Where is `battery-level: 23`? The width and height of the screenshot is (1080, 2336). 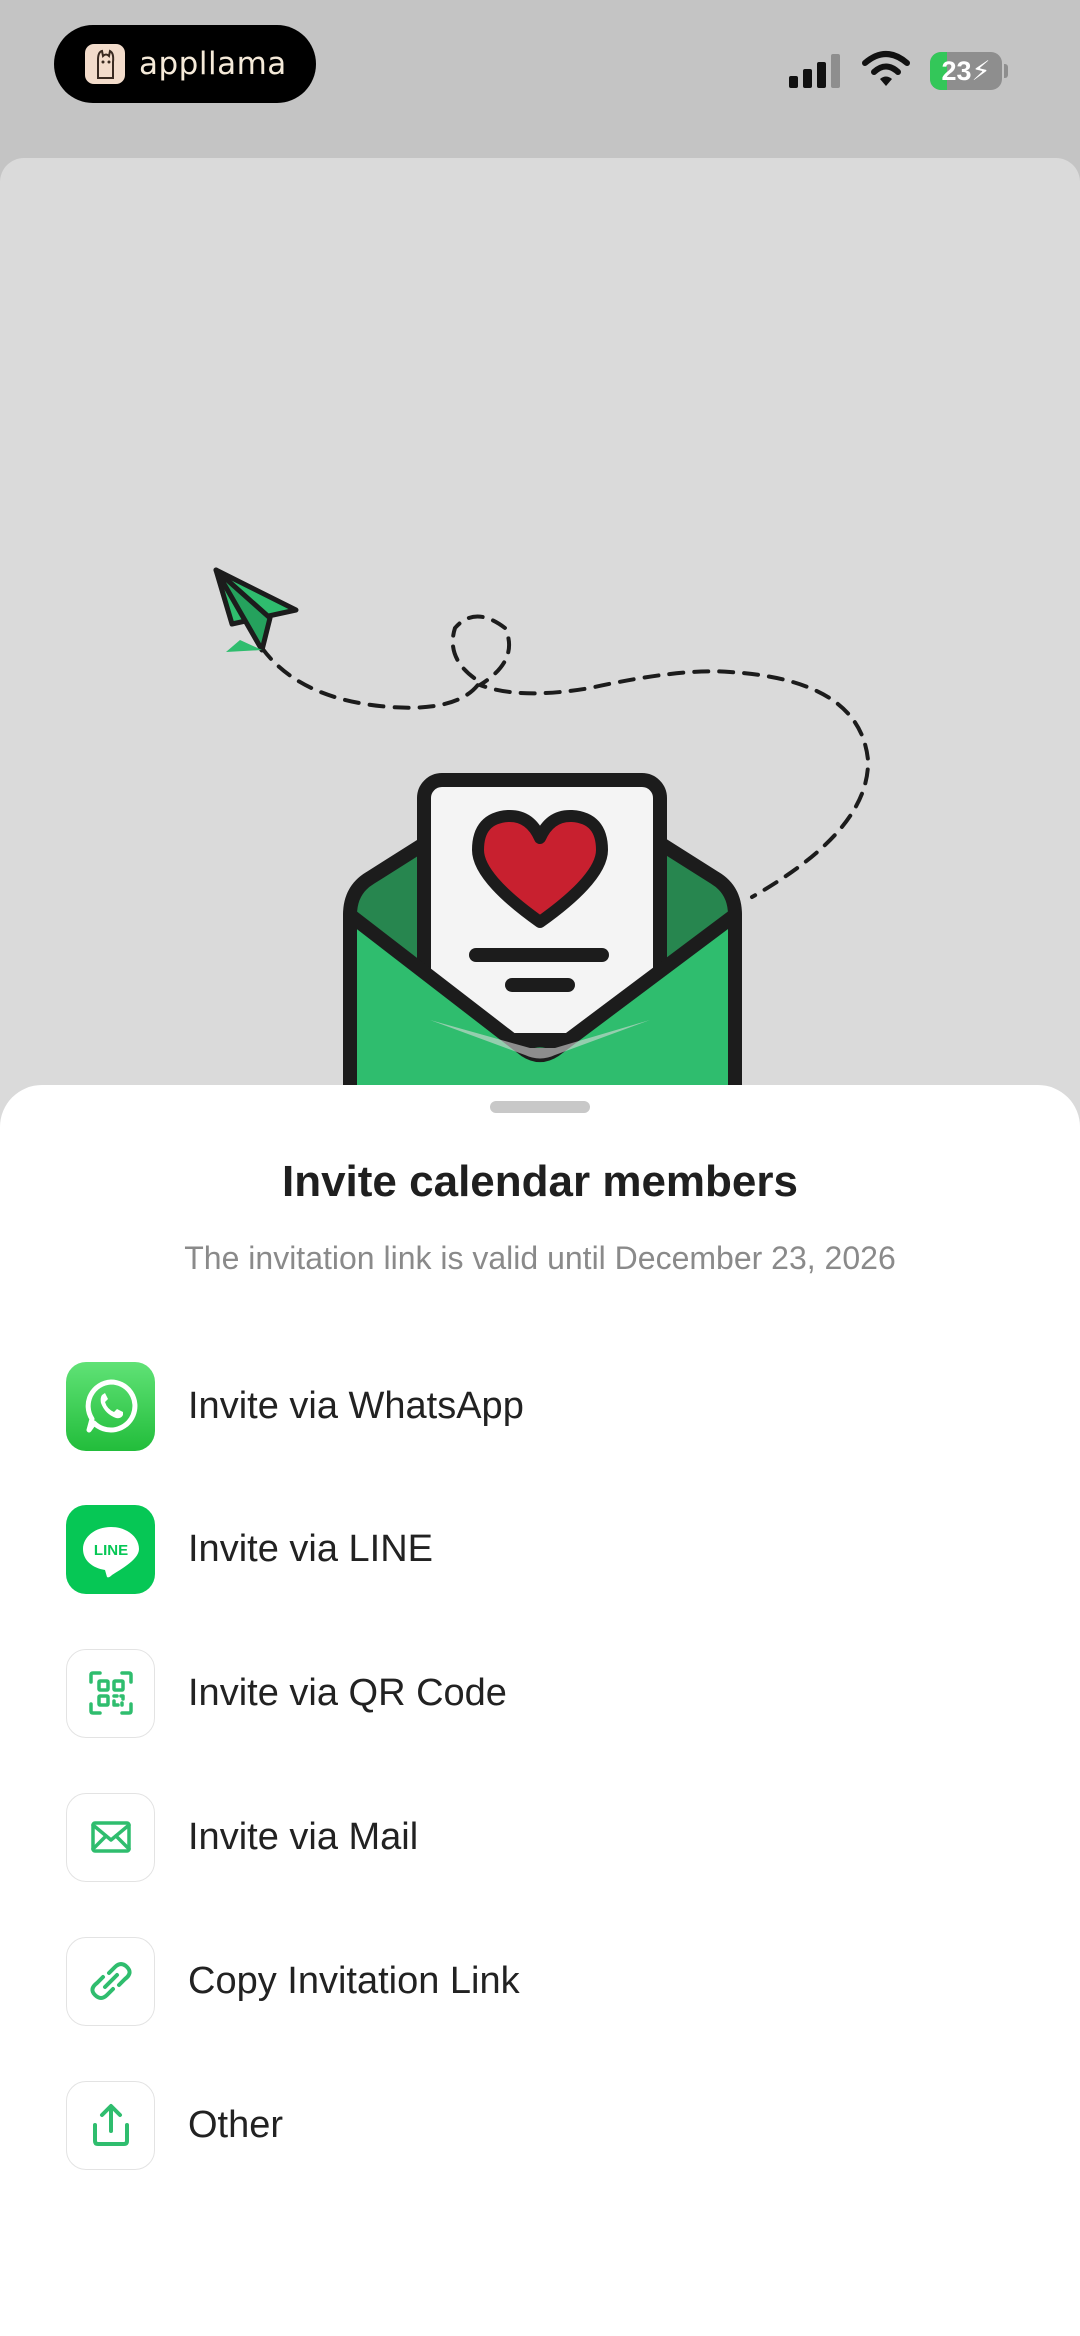
battery-level: 23 is located at coordinates (956, 71).